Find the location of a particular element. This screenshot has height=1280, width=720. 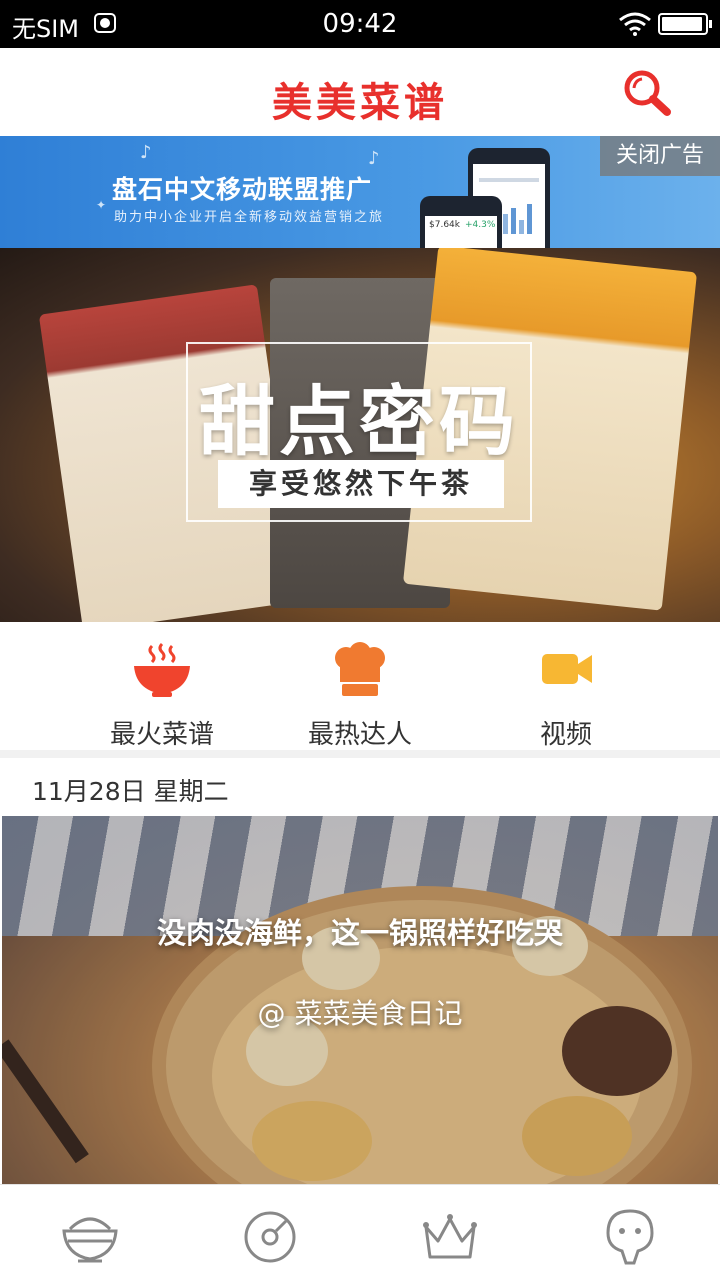

compass-icon is located at coordinates (270, 1237).